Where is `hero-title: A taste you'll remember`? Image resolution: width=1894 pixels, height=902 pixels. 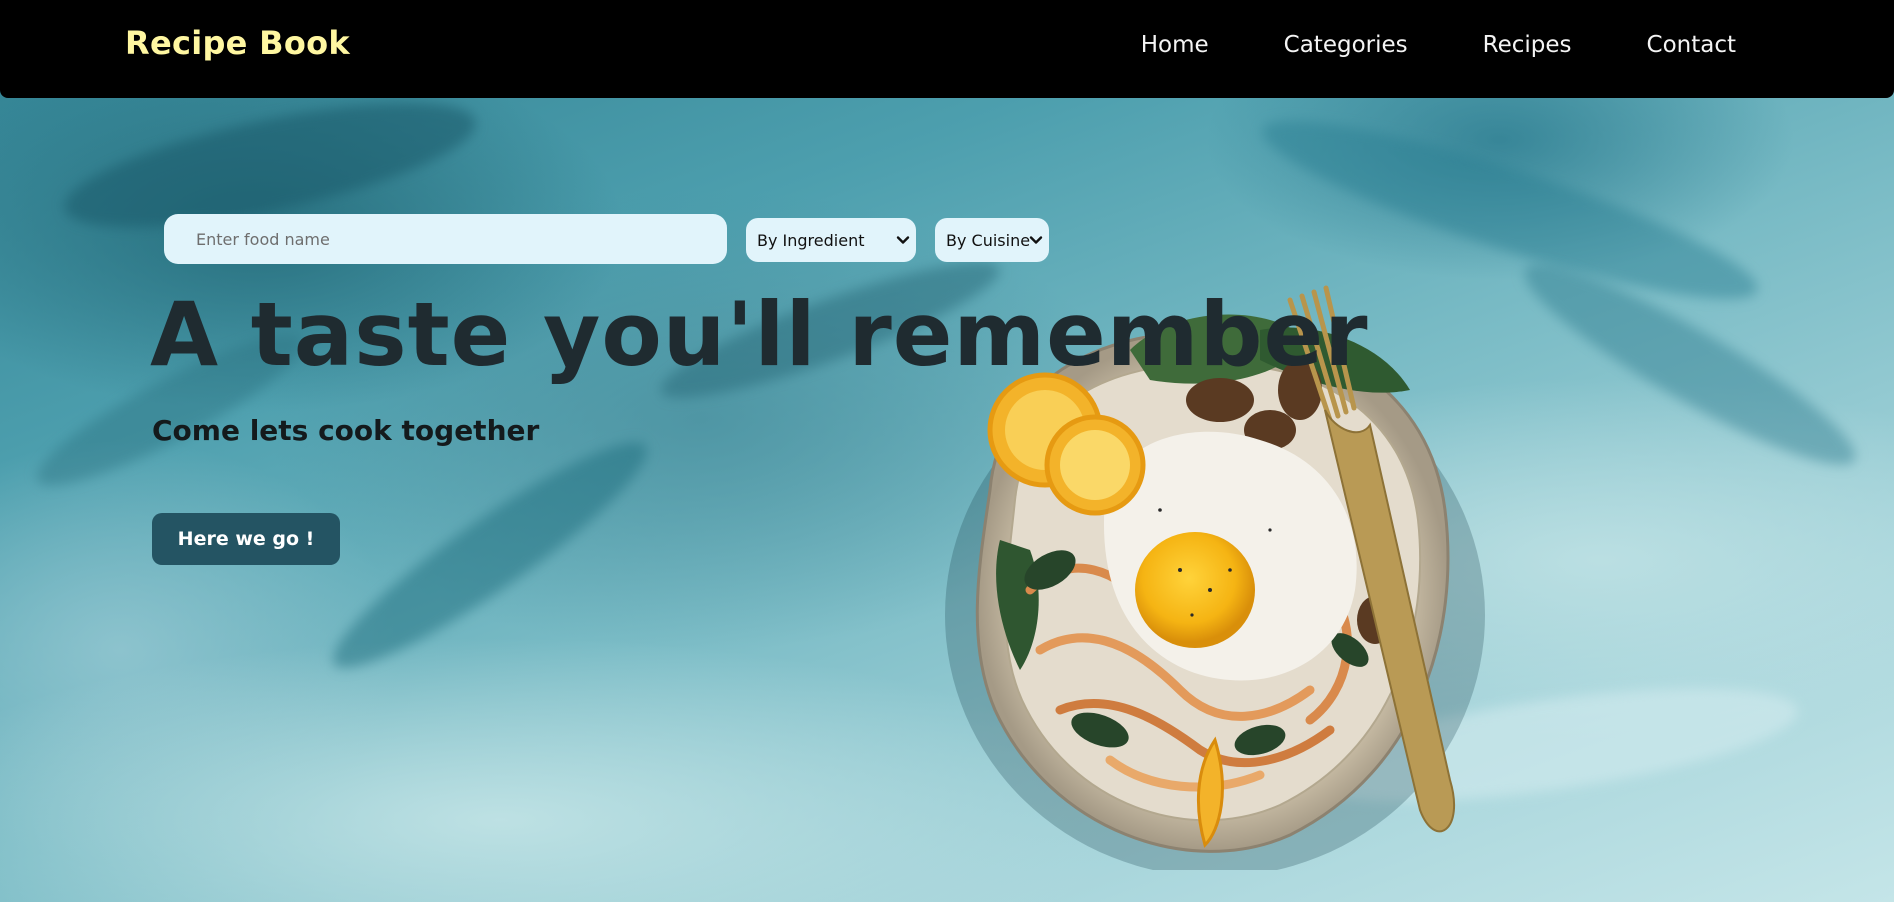 hero-title: A taste you'll remember is located at coordinates (759, 334).